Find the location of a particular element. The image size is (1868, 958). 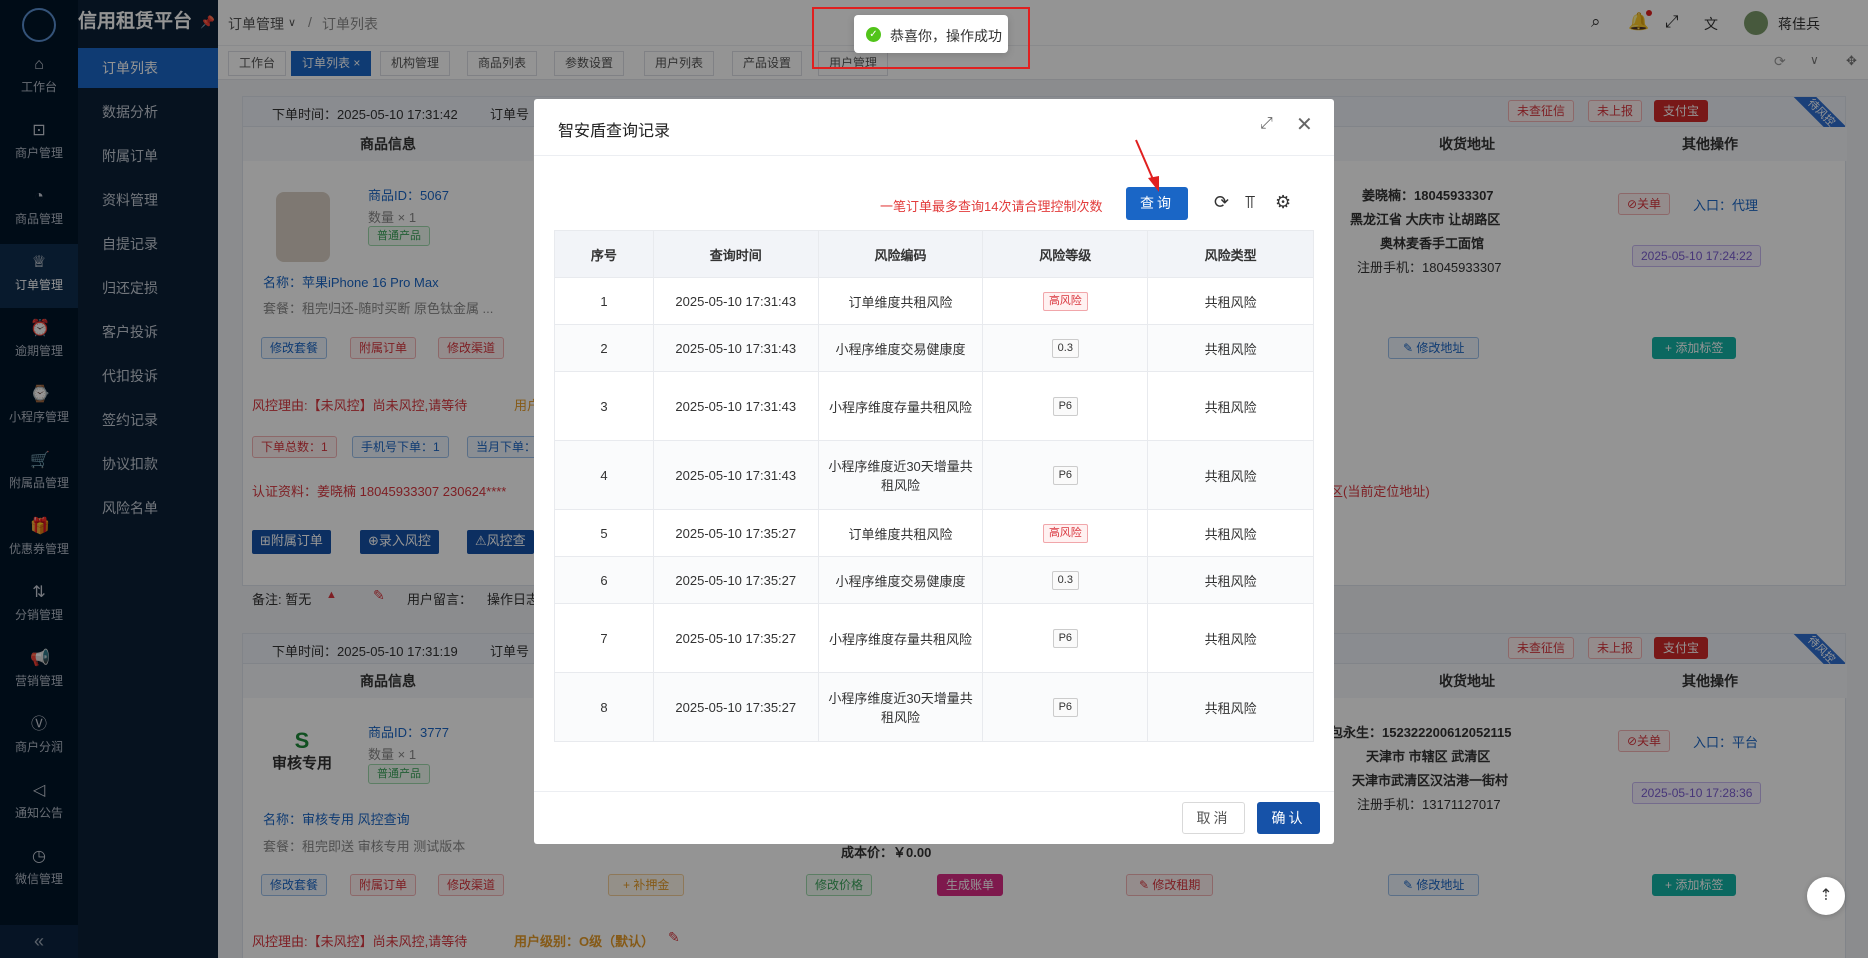

cell-no: 1 is located at coordinates (604, 301).